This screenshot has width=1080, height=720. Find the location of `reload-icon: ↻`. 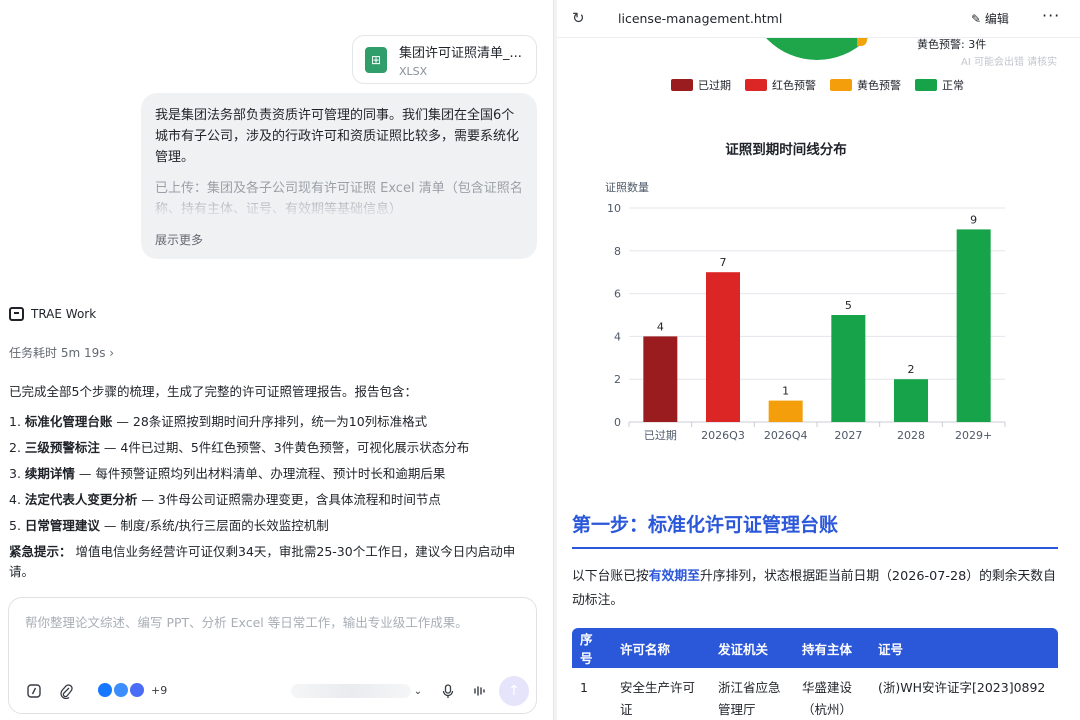

reload-icon: ↻ is located at coordinates (578, 18).